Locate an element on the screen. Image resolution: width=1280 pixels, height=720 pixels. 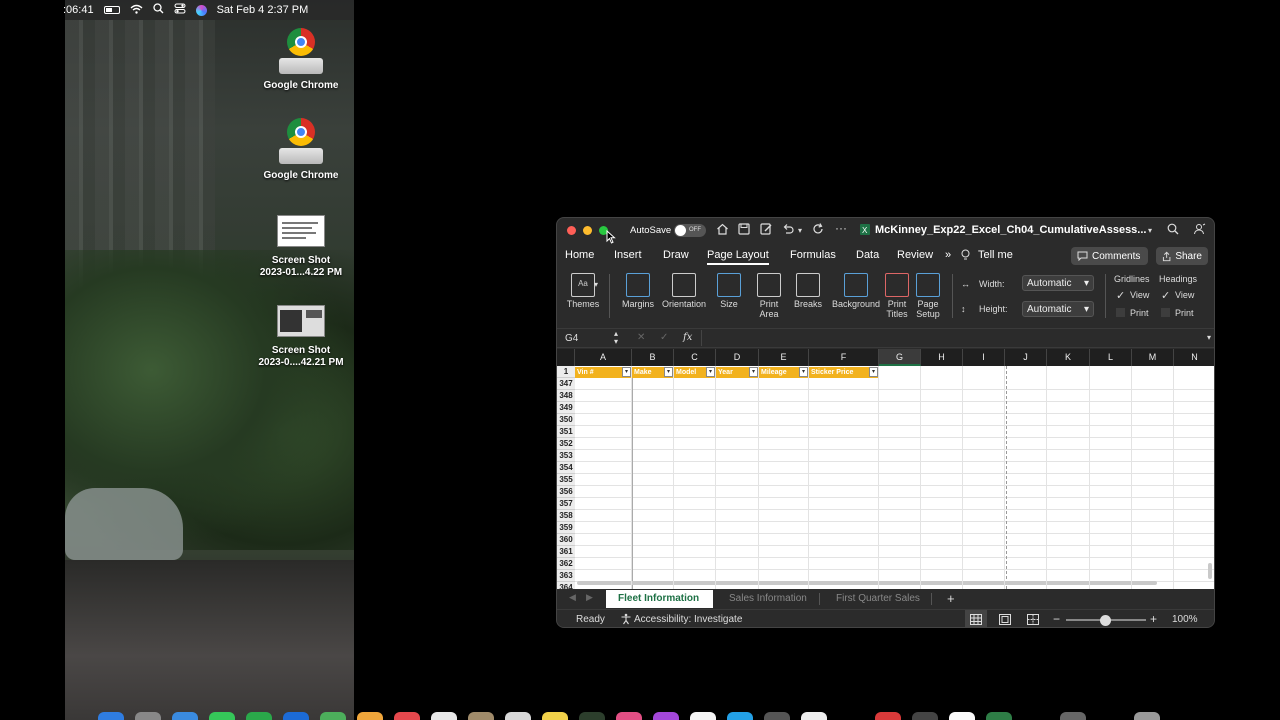
close-window-button is located at coordinates (571, 230).